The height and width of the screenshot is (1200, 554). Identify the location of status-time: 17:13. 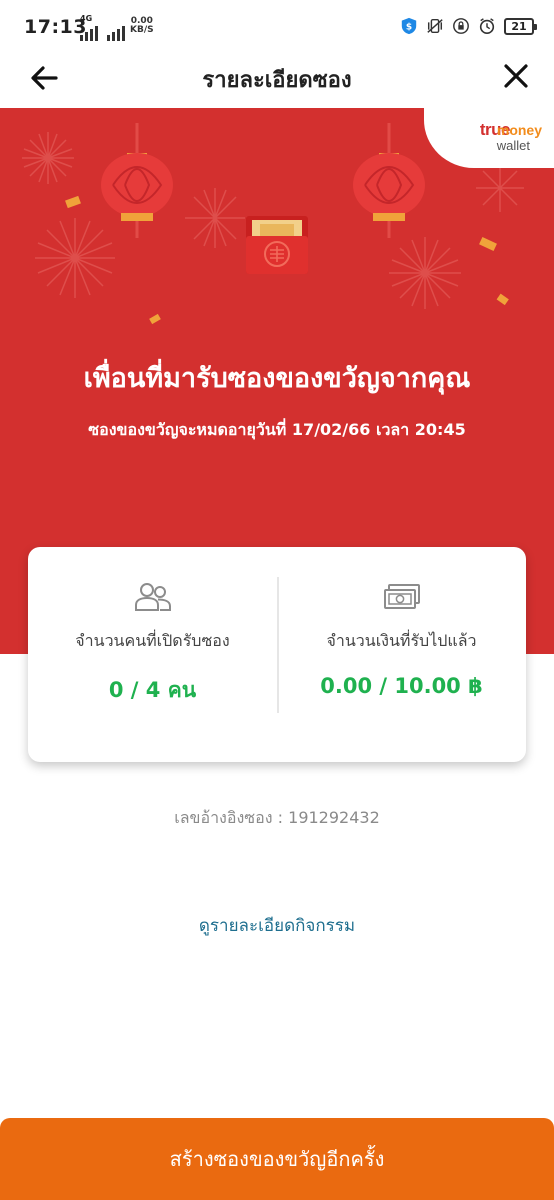
(55, 27).